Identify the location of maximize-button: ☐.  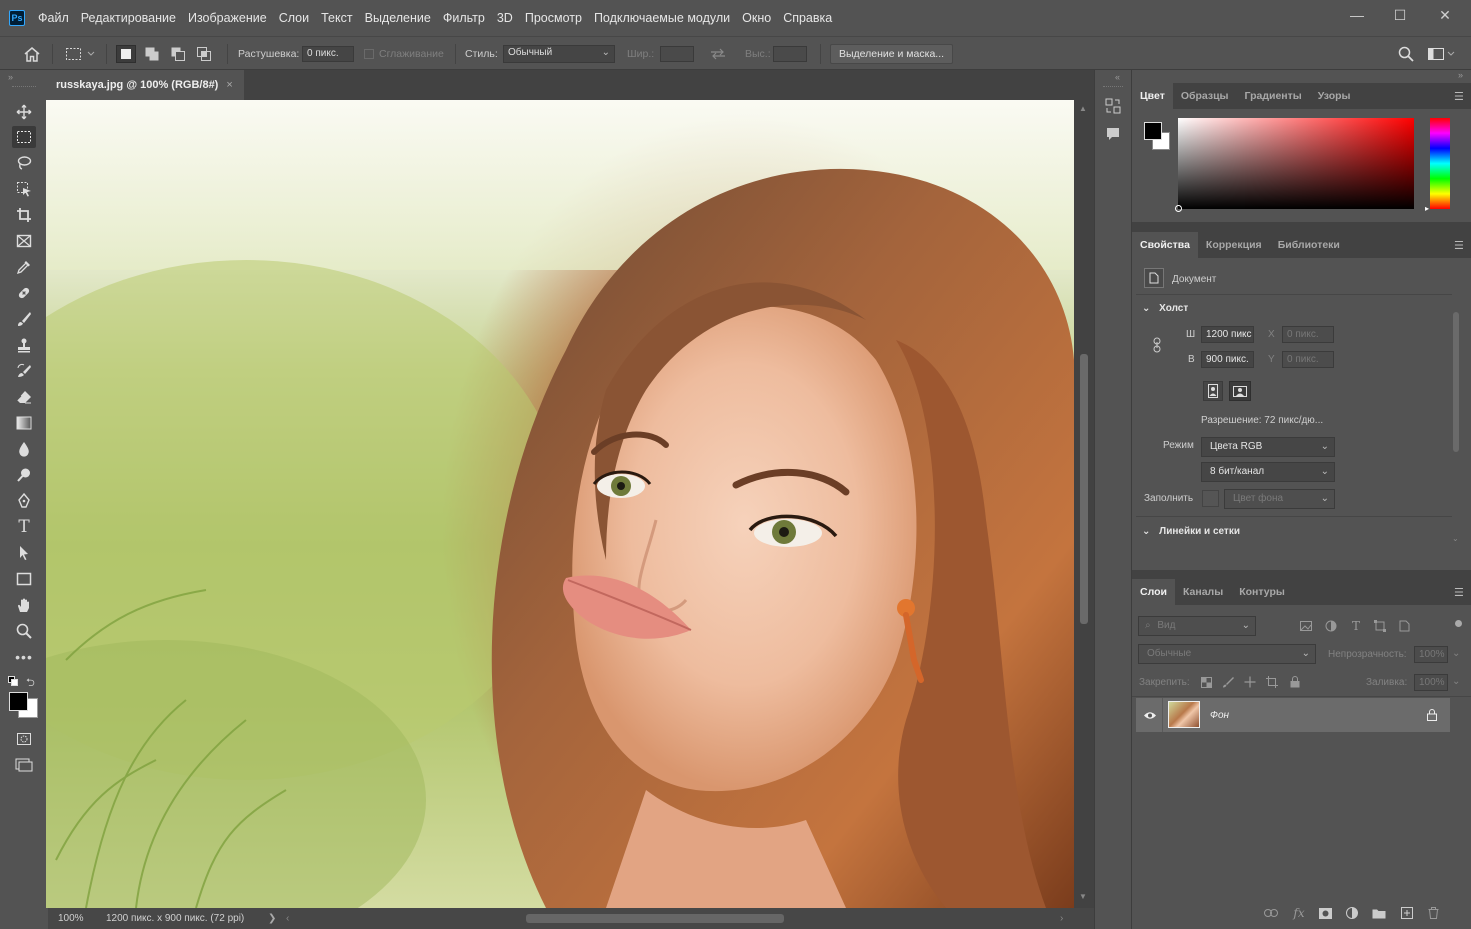
(1400, 15).